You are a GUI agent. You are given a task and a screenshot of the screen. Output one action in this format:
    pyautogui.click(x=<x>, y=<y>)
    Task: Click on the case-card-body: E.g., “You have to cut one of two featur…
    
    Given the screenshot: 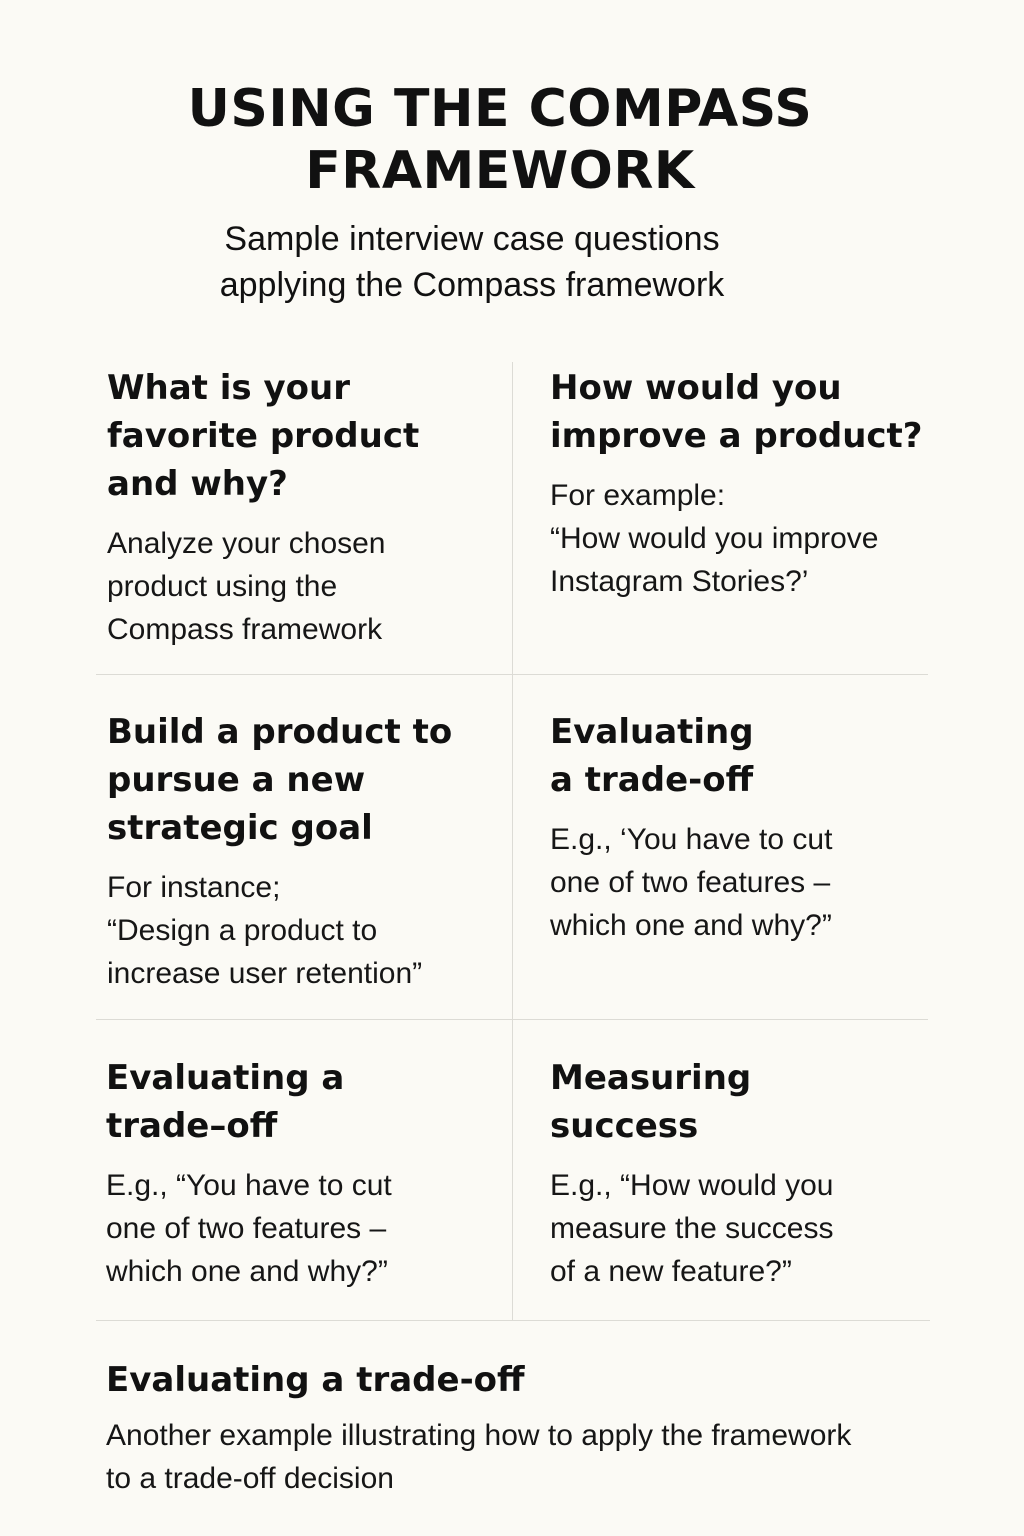 What is the action you would take?
    pyautogui.click(x=306, y=1228)
    